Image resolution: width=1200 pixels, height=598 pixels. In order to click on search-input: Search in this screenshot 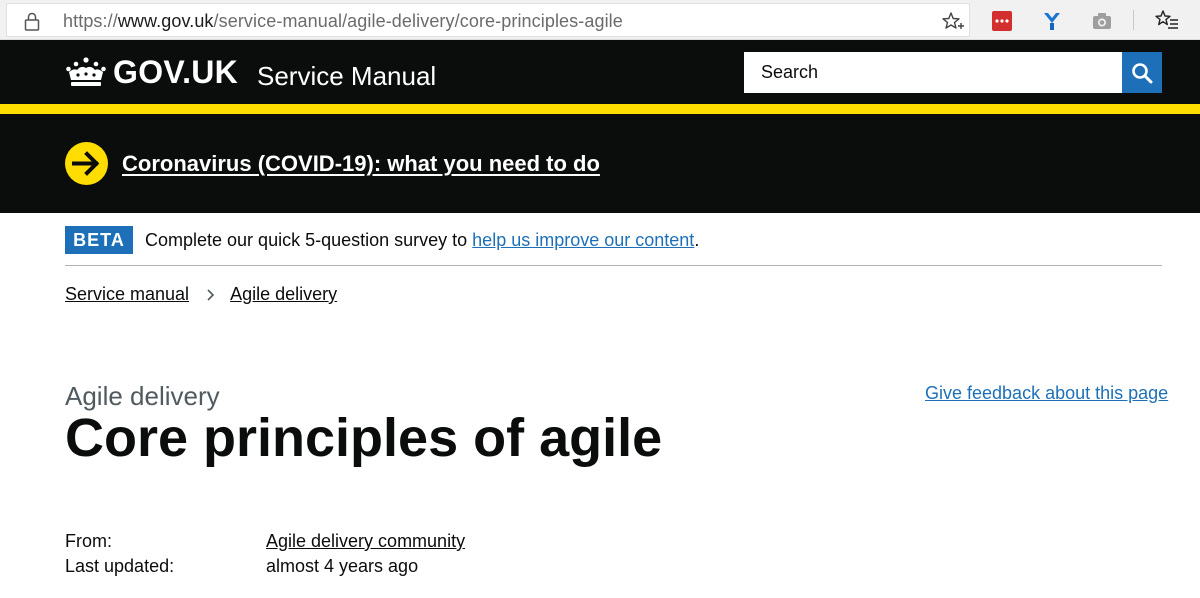, I will do `click(933, 72)`.